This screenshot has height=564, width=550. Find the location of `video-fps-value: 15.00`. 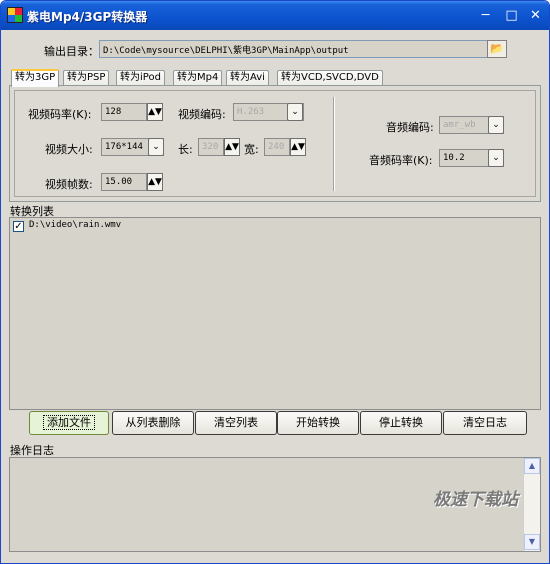

video-fps-value: 15.00 is located at coordinates (124, 182).